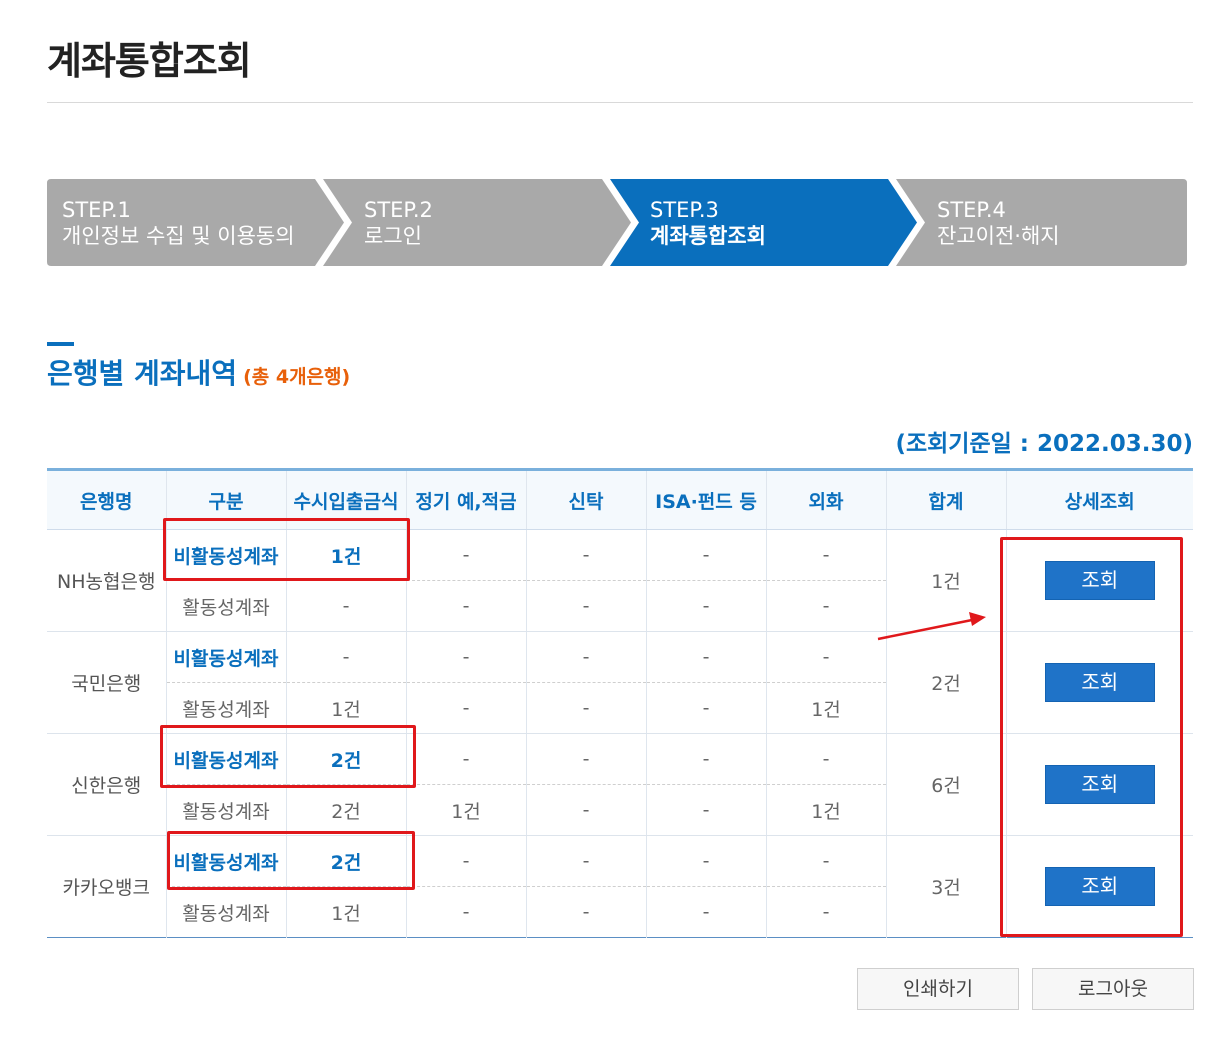  I want to click on view-button-kakao: 조회, so click(1099, 886).